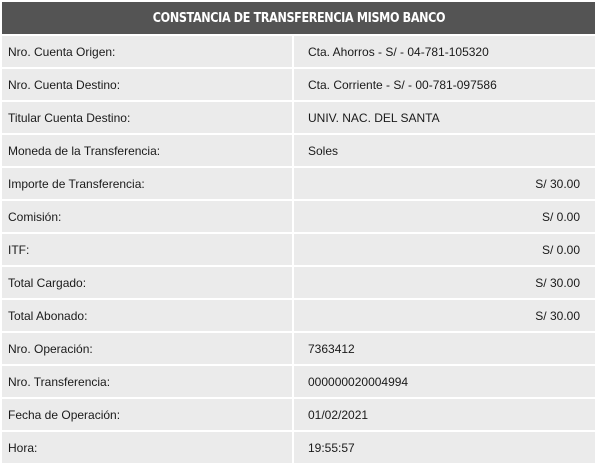  What do you see at coordinates (147, 216) in the screenshot?
I see `label-comision: Comisión:` at bounding box center [147, 216].